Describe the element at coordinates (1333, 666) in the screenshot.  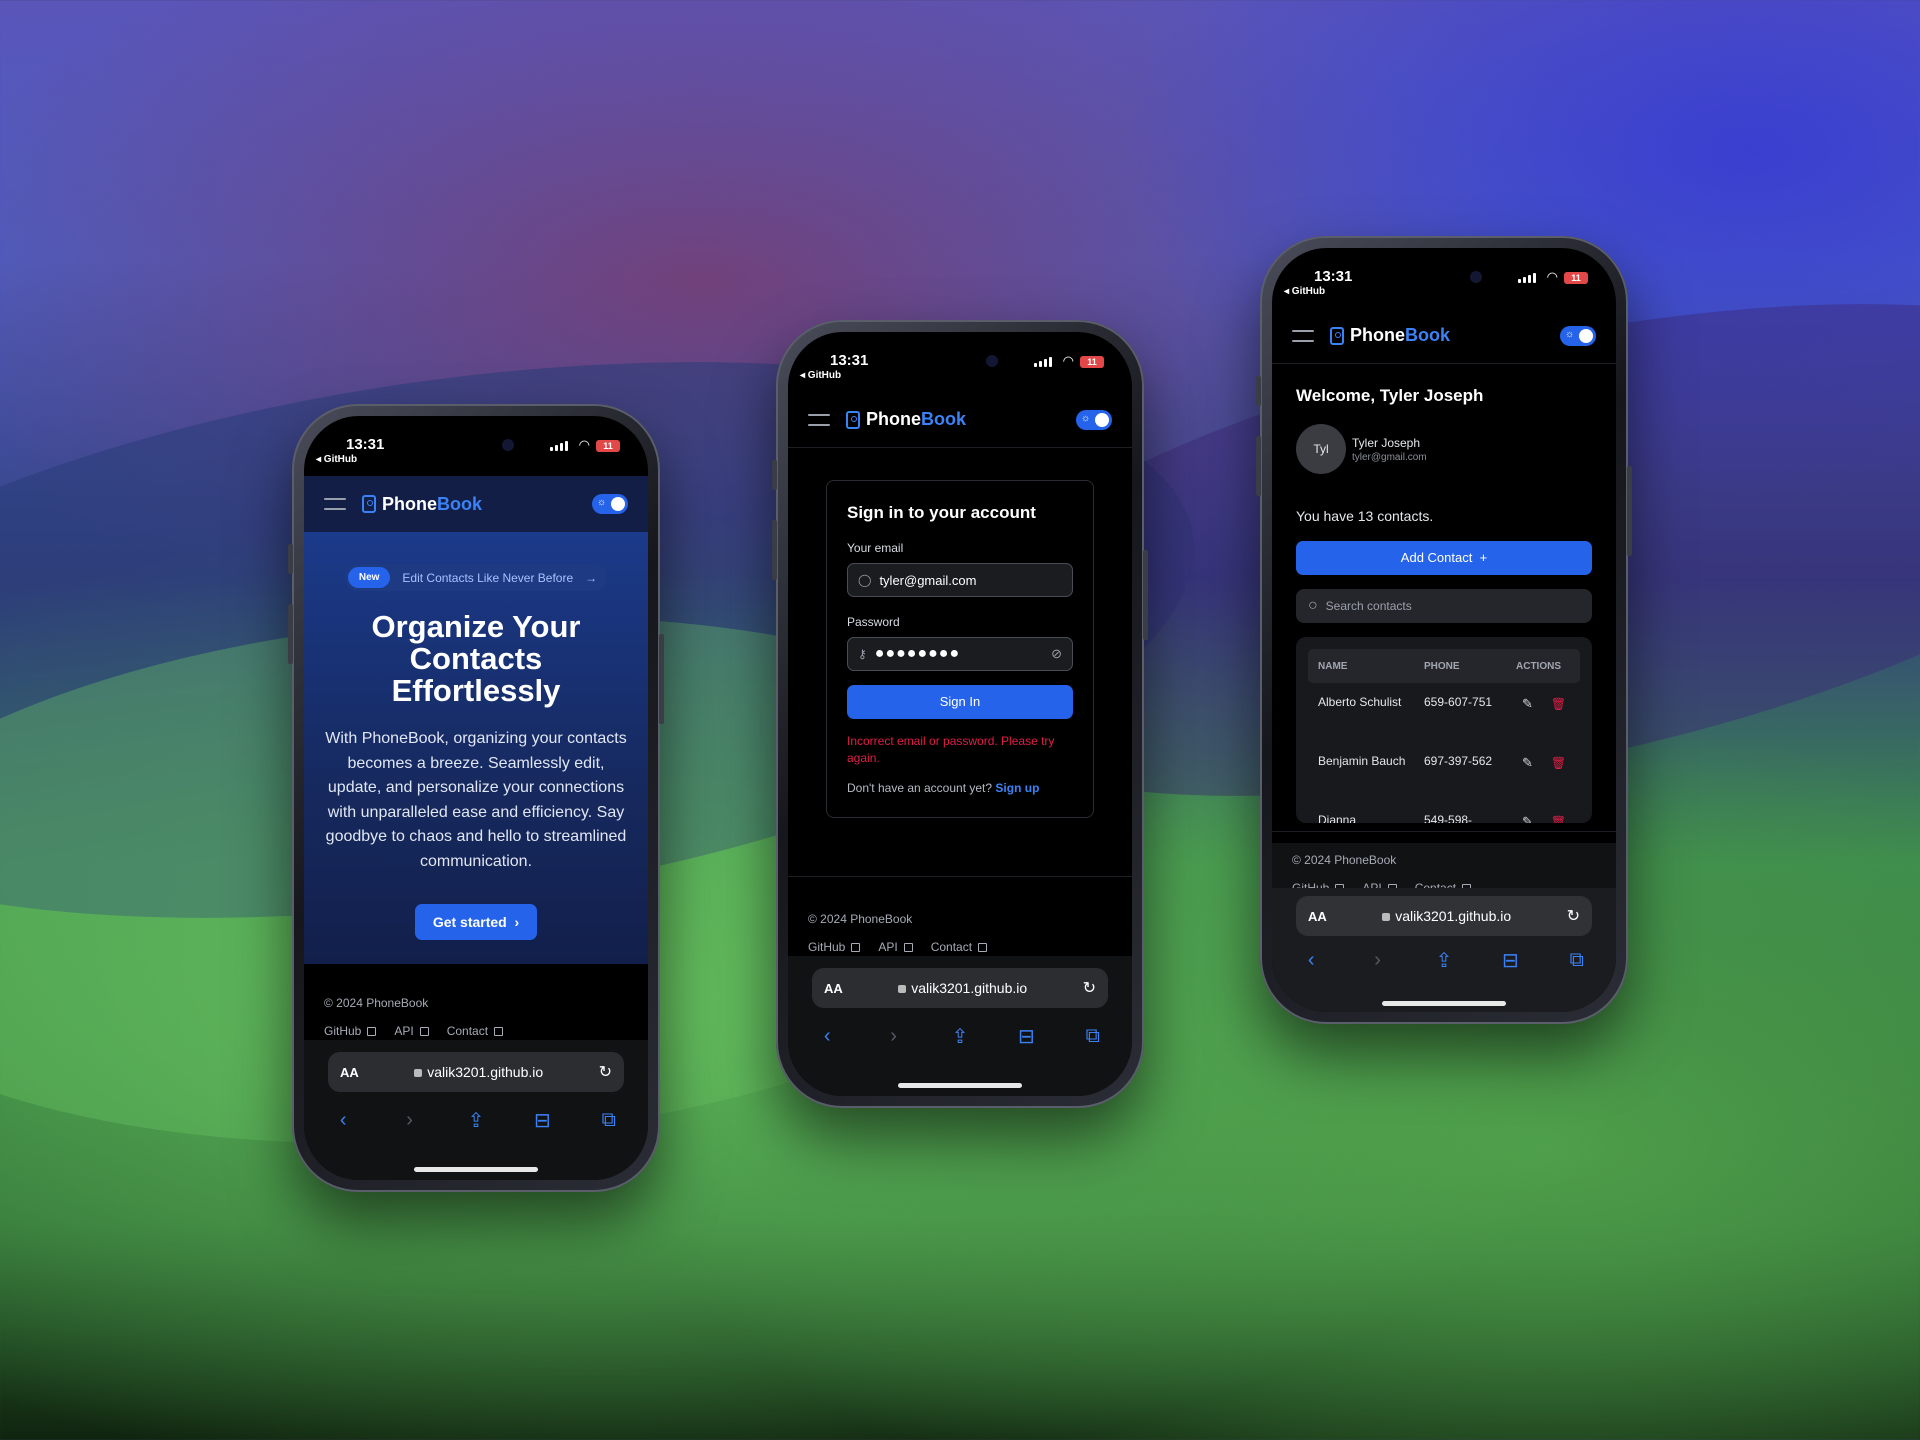
I see `column-header-name: NAME` at that location.